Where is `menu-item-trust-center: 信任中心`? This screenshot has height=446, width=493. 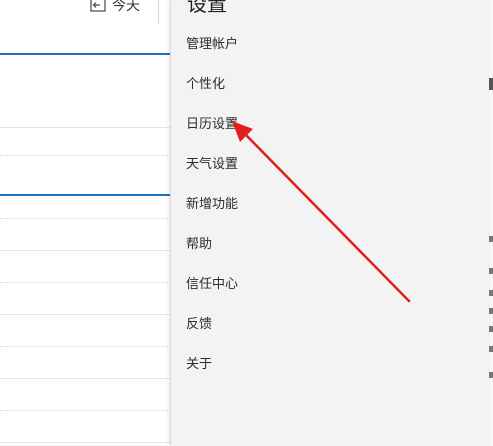
menu-item-trust-center: 信任中心 is located at coordinates (331, 285).